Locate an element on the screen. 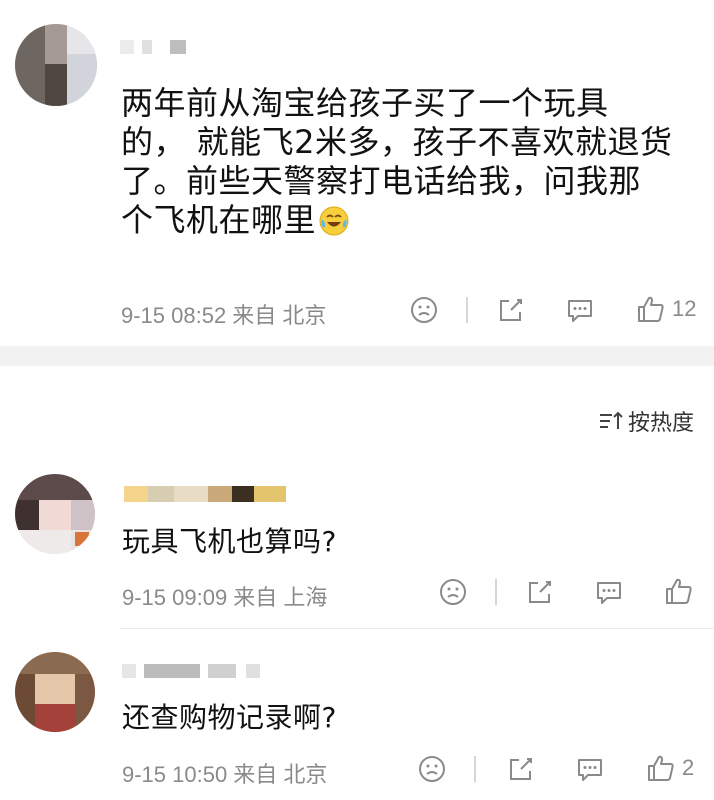 This screenshot has height=800, width=714. post-line: 两年前从淘宝给孩子买了一个玩具 is located at coordinates (365, 103).